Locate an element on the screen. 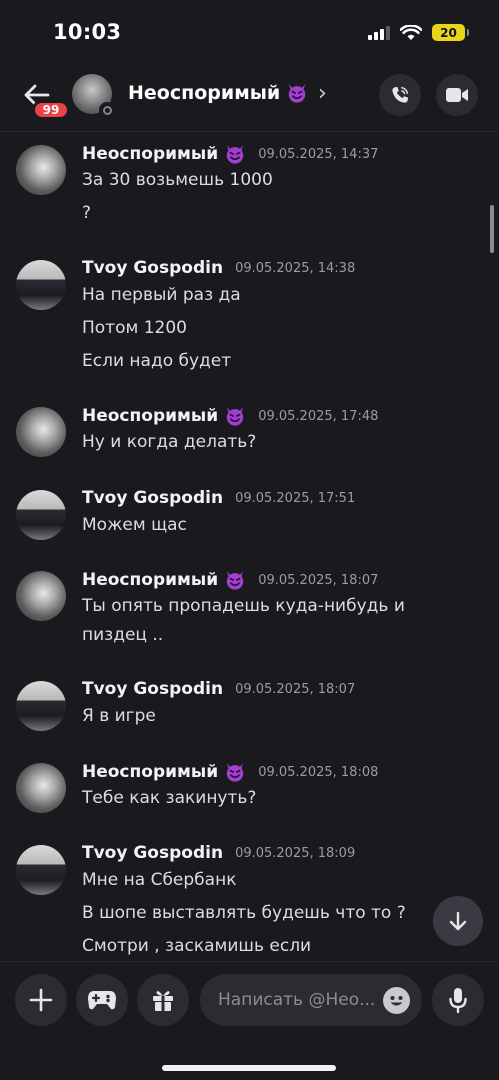 The width and height of the screenshot is (499, 1080). message-header: Tvoy Gospodin 09.05.2025, 18:07 is located at coordinates (218, 689).